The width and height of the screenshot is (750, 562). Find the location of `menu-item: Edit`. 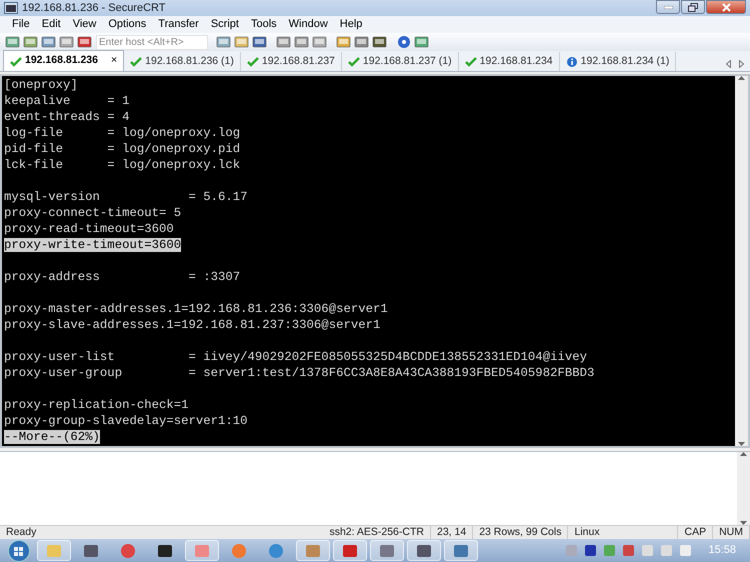

menu-item: Edit is located at coordinates (51, 24).